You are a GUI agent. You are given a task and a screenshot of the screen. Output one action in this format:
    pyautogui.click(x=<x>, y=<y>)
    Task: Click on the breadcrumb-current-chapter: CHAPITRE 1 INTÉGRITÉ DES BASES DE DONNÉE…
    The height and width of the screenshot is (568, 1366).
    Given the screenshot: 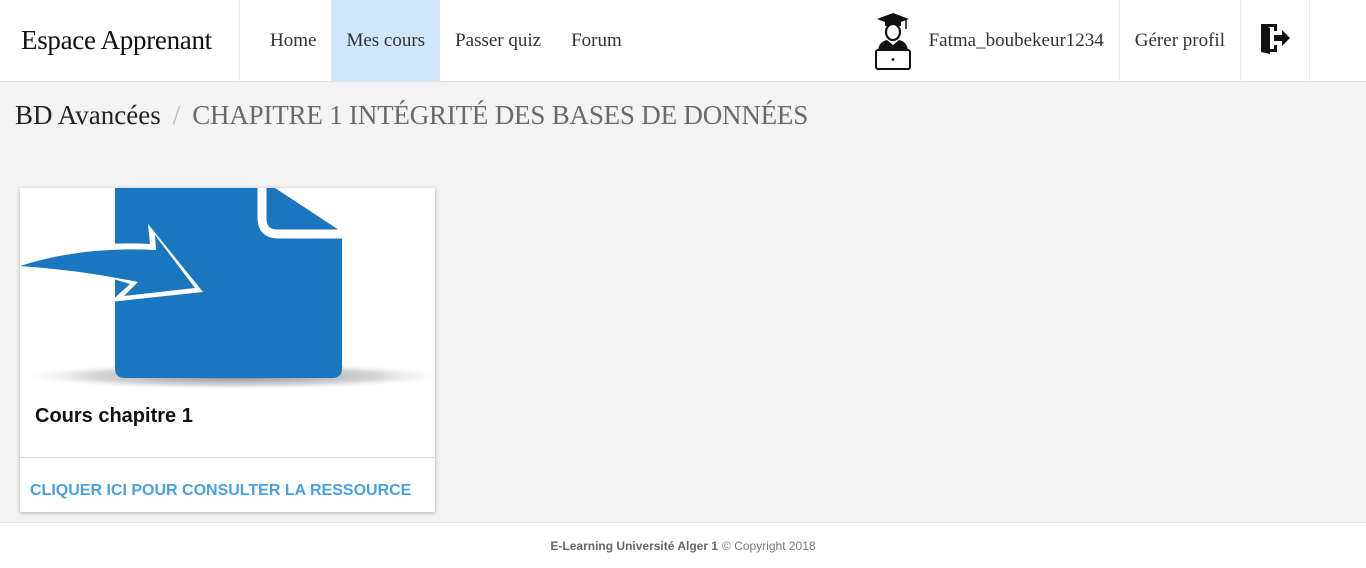 What is the action you would take?
    pyautogui.click(x=500, y=115)
    